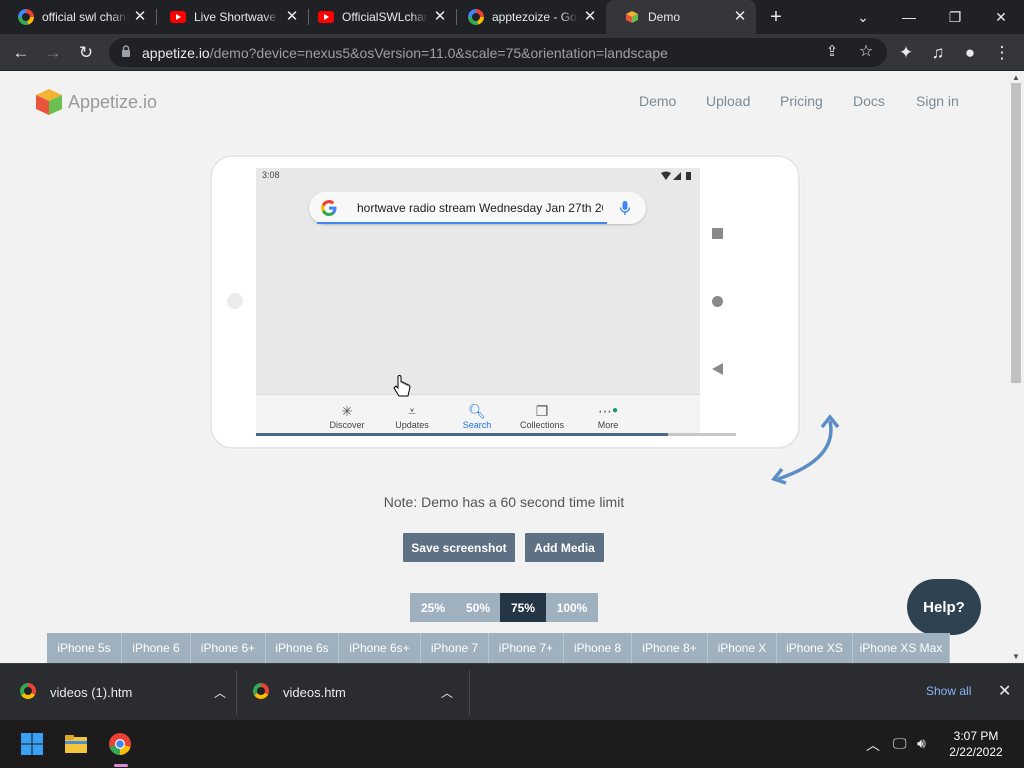  I want to click on reload-icon: ↻, so click(86, 53).